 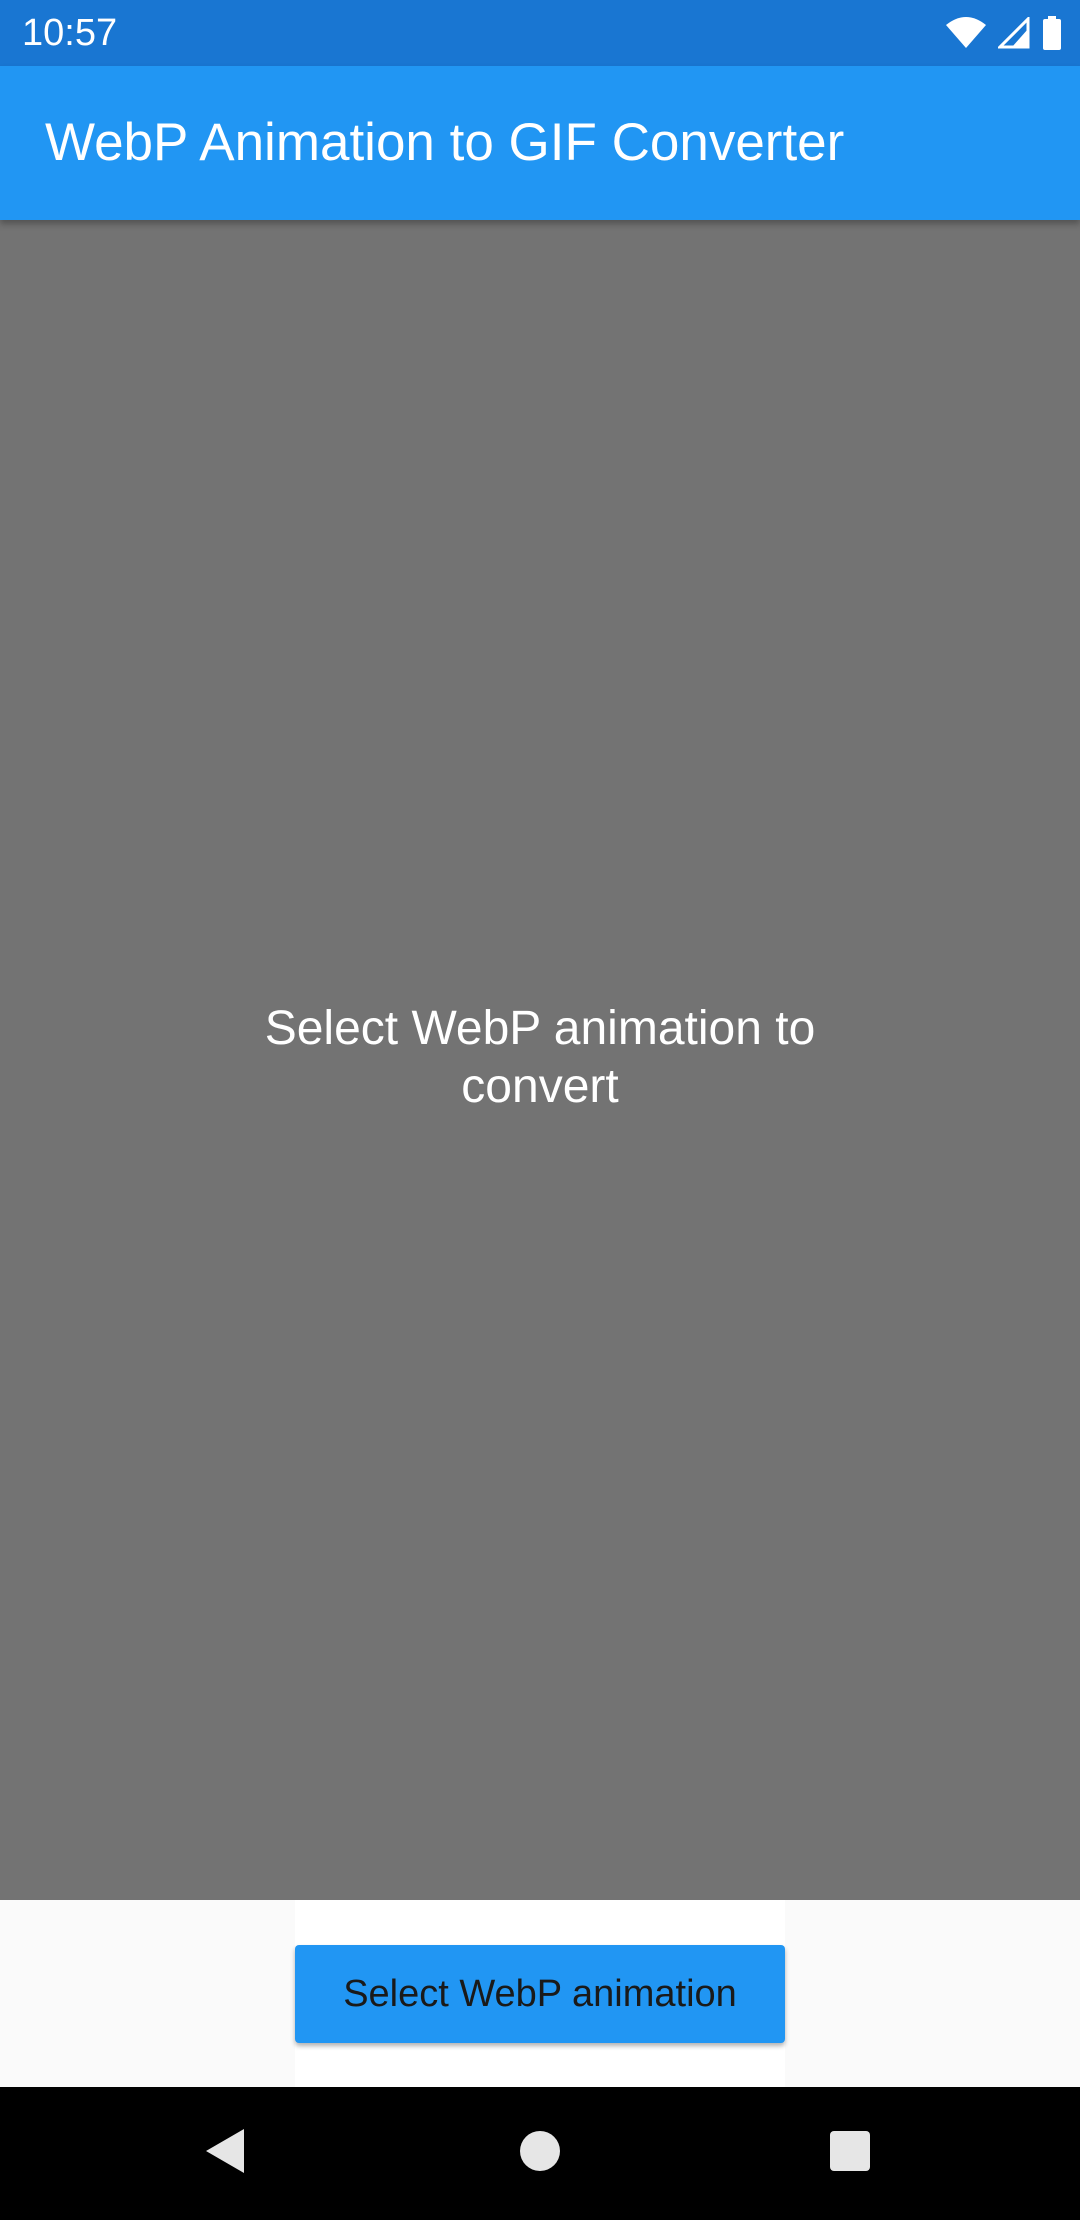 I want to click on preview-message-line-1: Select WebP animation to, so click(x=540, y=1028).